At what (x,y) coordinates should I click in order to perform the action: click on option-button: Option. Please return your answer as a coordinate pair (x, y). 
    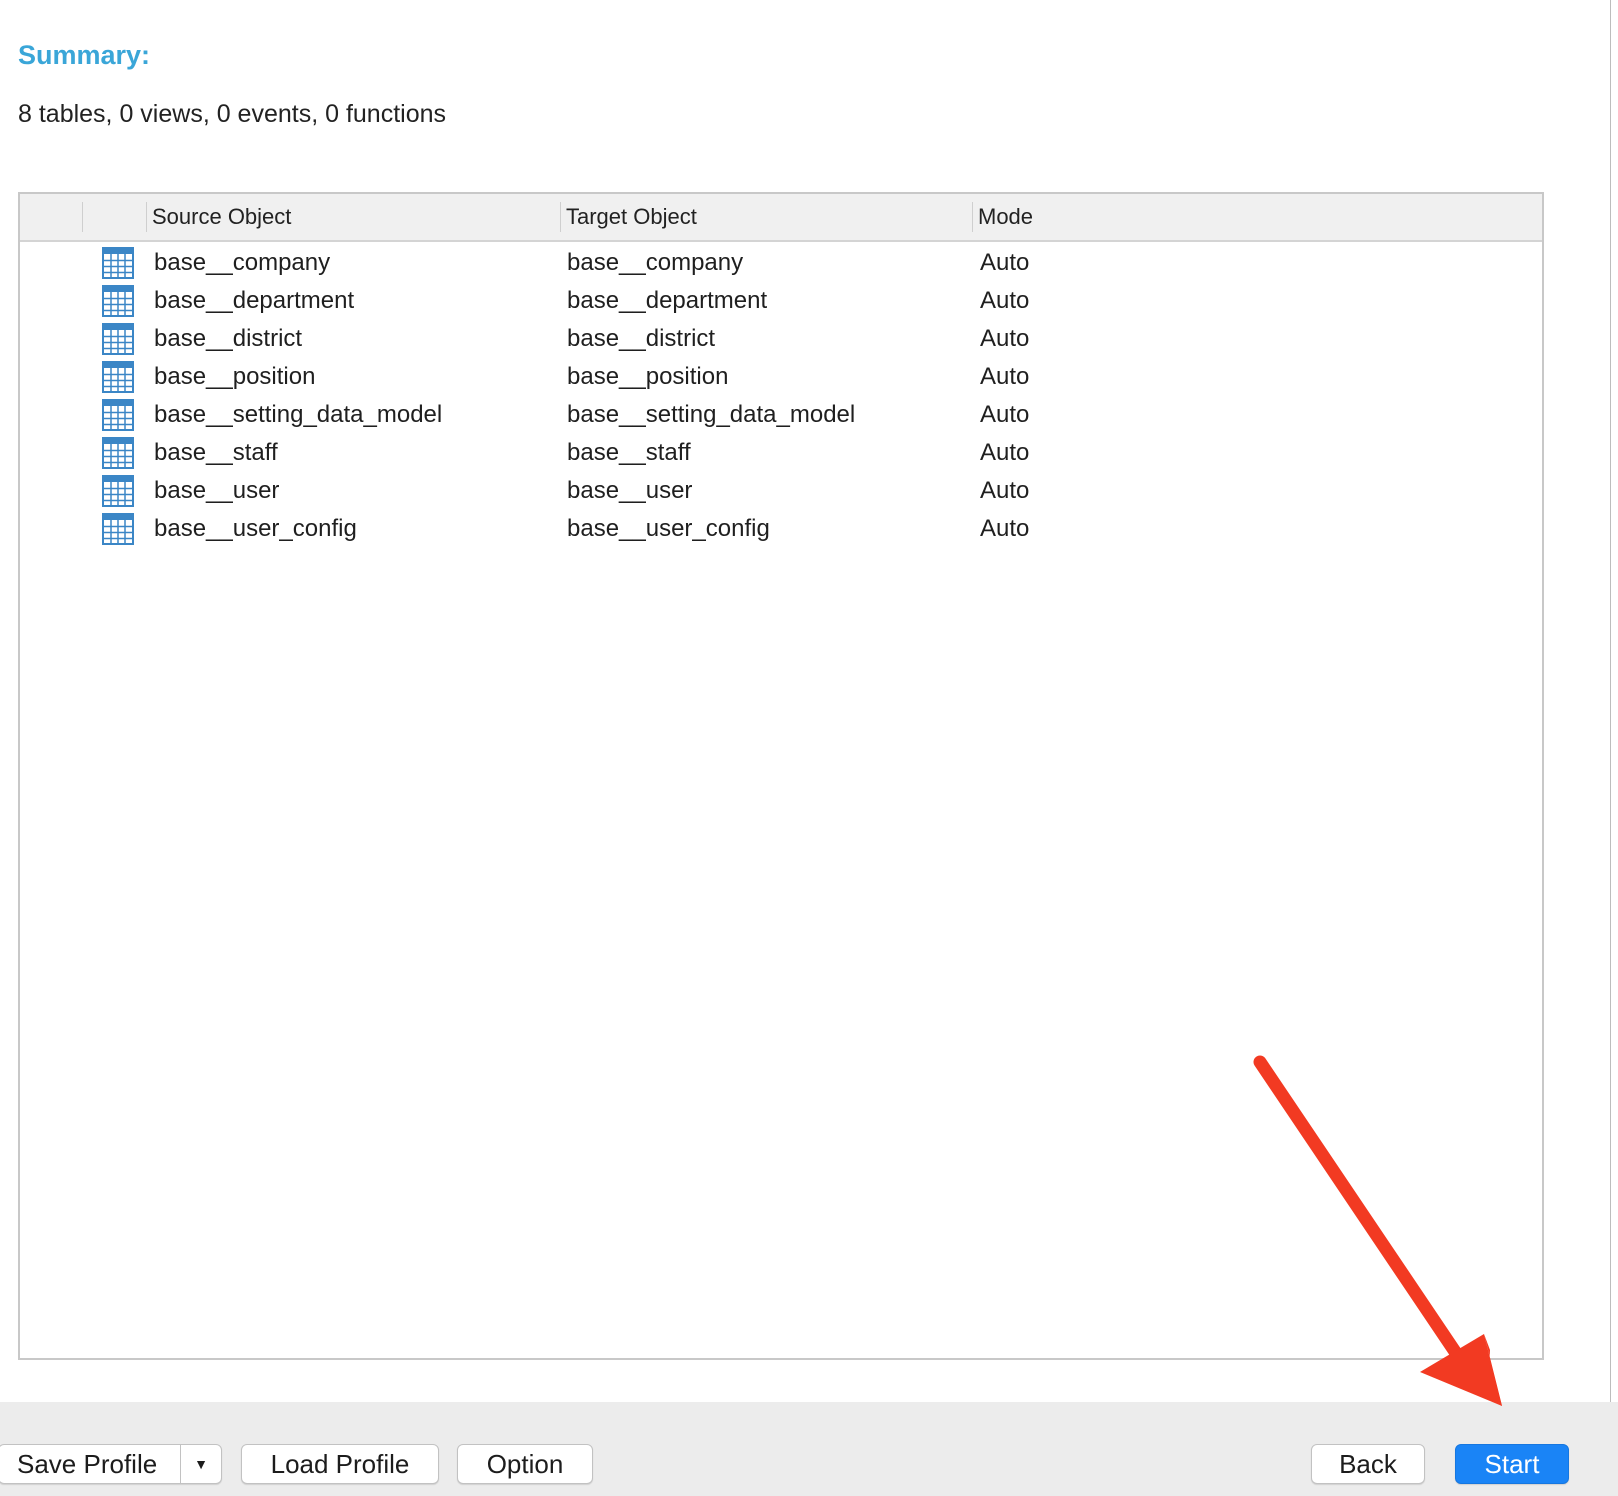
    Looking at the image, I should click on (525, 1464).